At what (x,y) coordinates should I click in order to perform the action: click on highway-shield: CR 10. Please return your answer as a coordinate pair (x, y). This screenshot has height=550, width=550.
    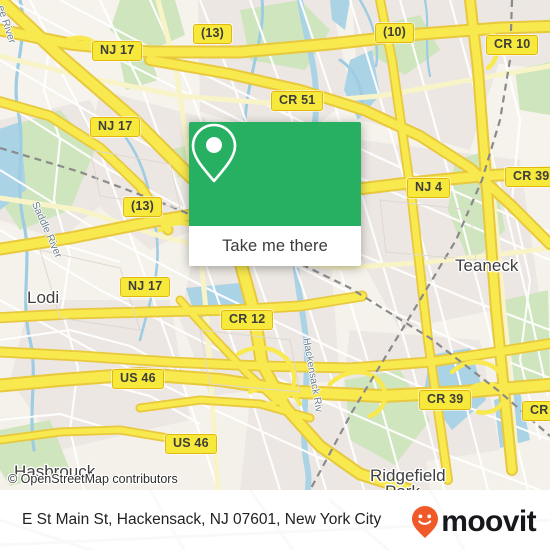
    Looking at the image, I should click on (512, 45).